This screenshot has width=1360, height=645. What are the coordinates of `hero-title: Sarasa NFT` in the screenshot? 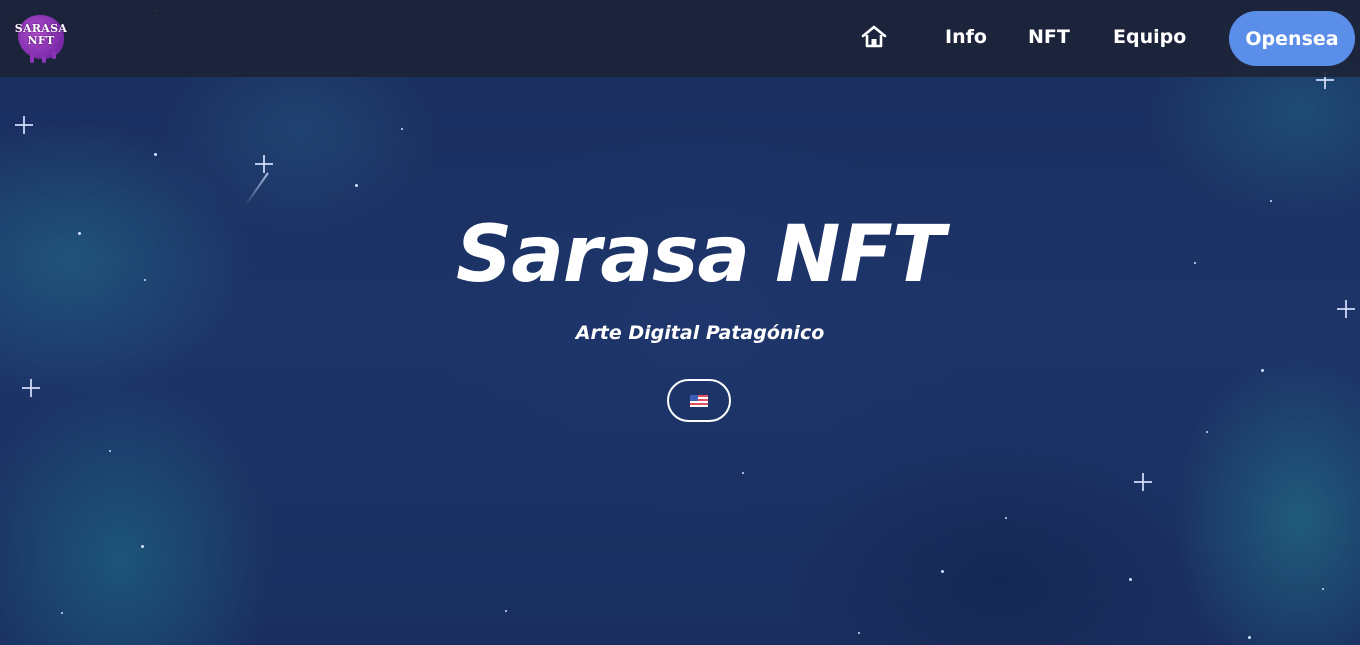 It's located at (700, 255).